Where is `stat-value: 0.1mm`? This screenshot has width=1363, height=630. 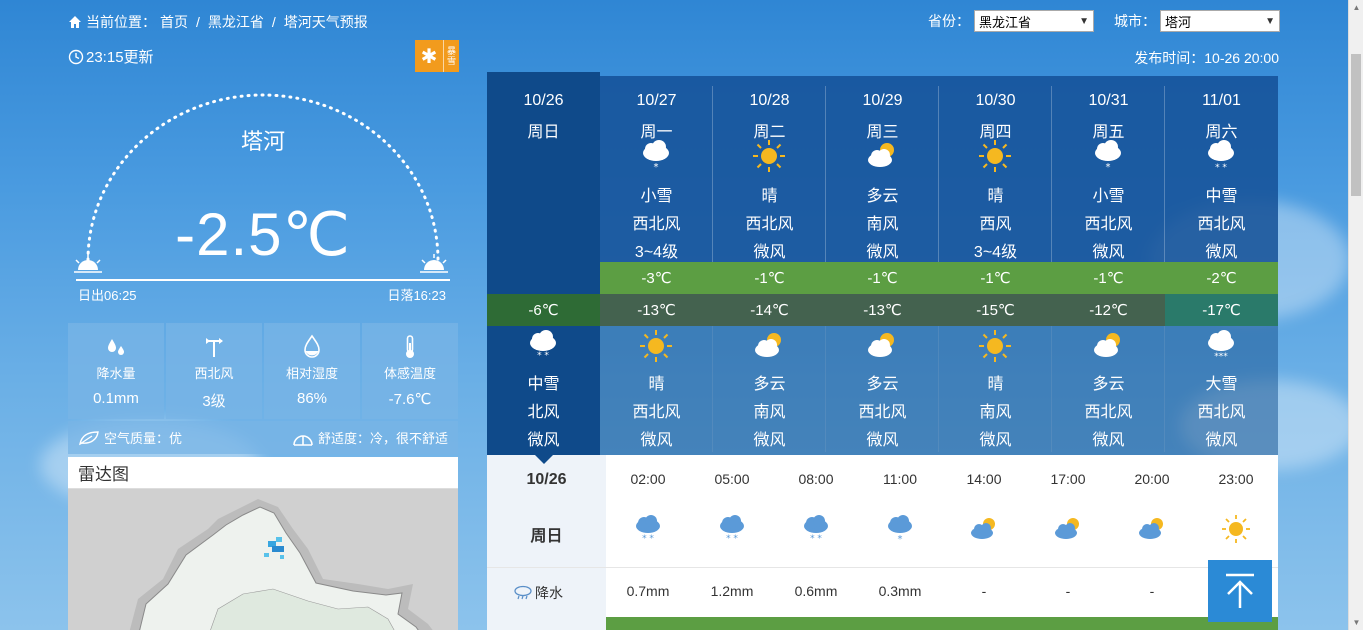
stat-value: 0.1mm is located at coordinates (116, 398).